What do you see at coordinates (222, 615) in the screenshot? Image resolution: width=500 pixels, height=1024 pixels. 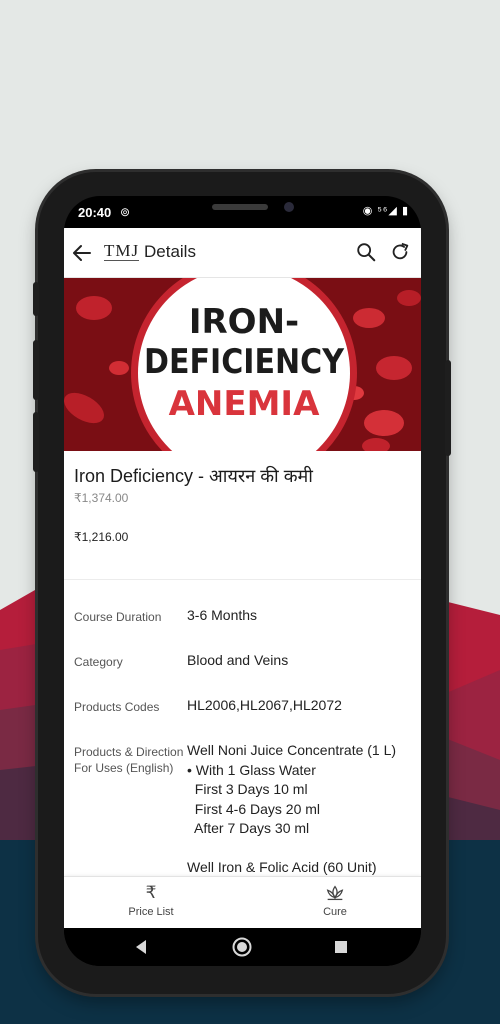 I see `course-duration-value: 3-6 Months` at bounding box center [222, 615].